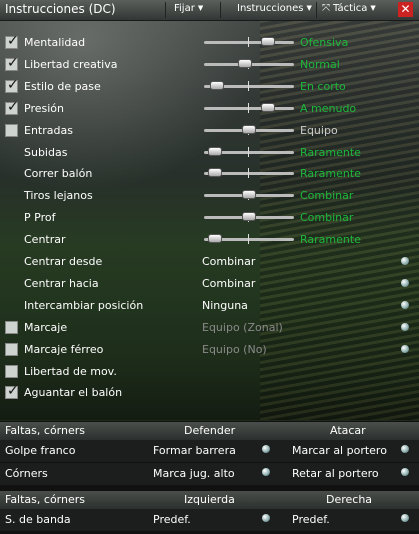 This screenshot has height=534, width=419. What do you see at coordinates (64, 349) in the screenshot?
I see `instruction-label: Marcaje férreo` at bounding box center [64, 349].